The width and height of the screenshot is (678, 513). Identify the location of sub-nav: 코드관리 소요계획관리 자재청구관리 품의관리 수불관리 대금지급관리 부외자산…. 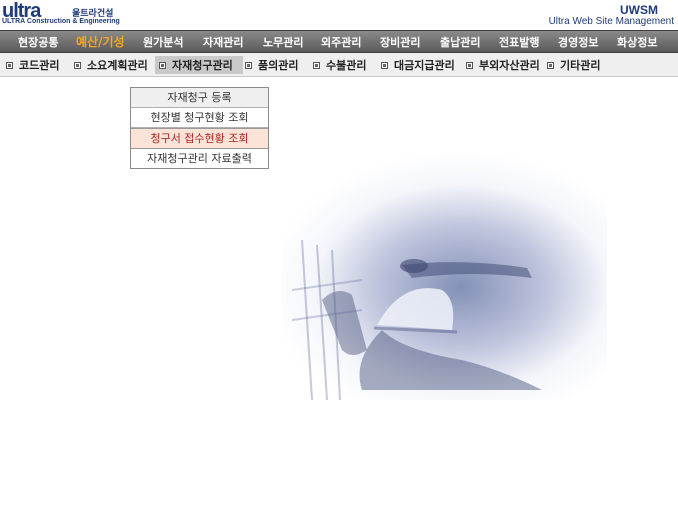
(339, 65).